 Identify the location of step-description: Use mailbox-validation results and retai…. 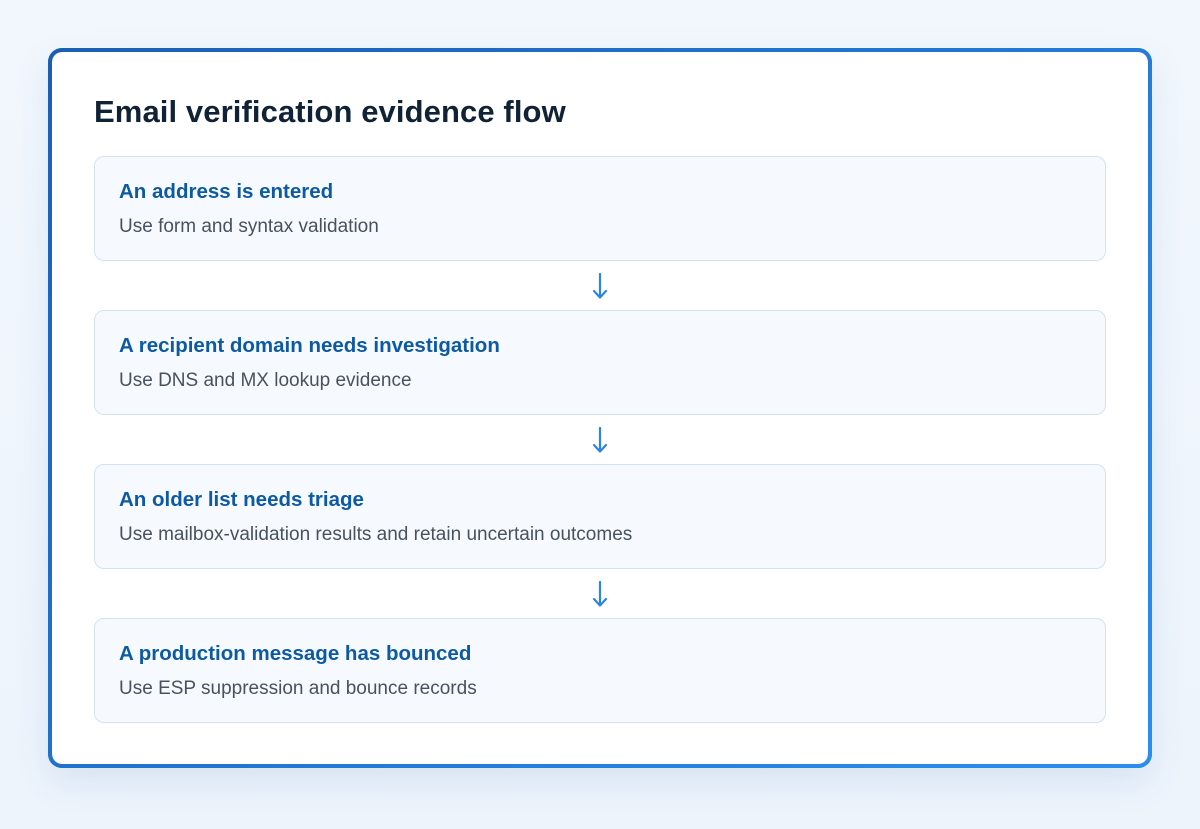
(376, 534).